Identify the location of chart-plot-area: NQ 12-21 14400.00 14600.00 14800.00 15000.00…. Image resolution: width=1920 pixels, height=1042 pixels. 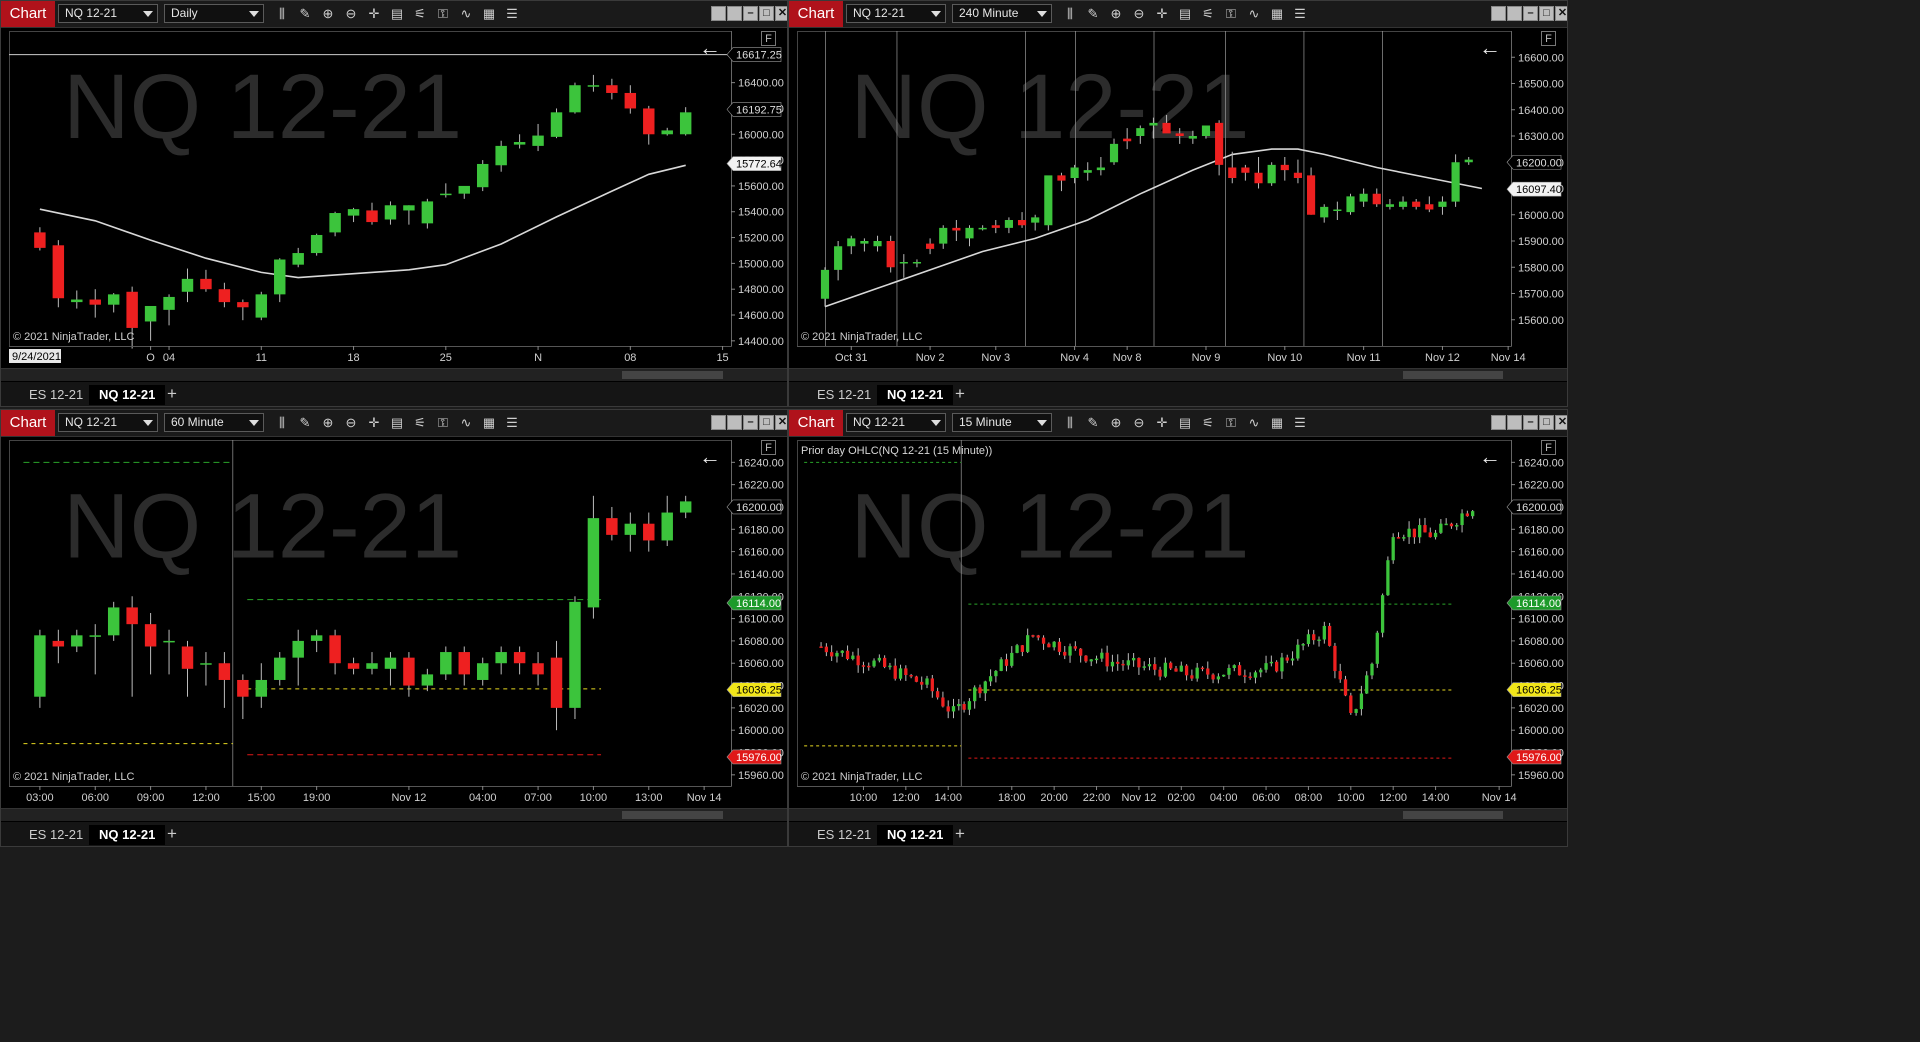
(398, 198).